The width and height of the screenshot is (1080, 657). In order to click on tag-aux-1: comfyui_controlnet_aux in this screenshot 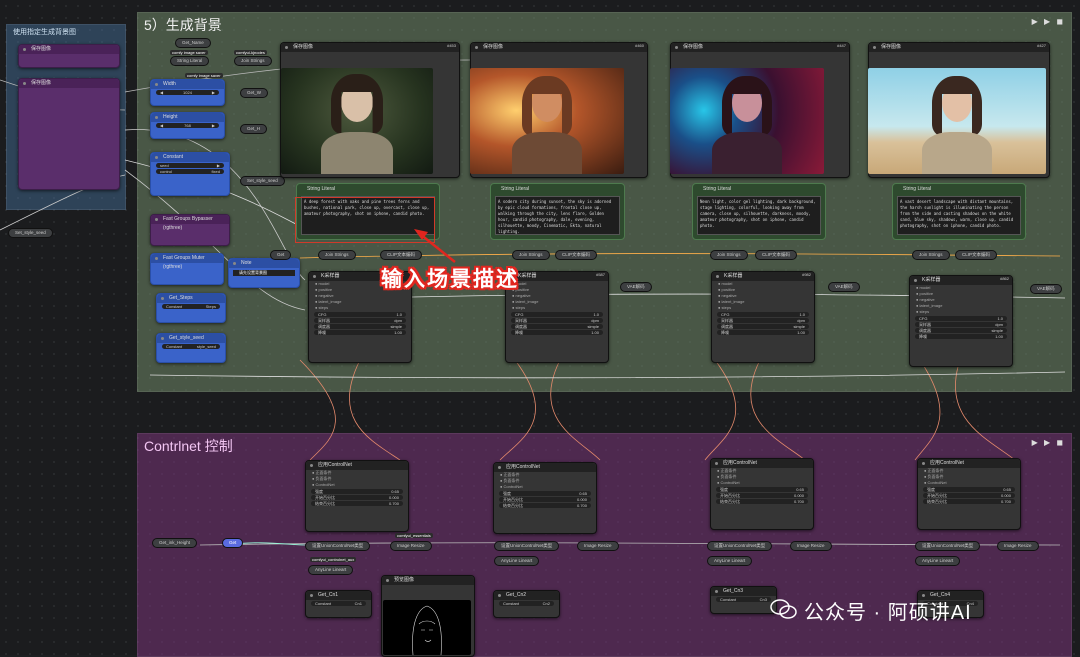, I will do `click(333, 559)`.